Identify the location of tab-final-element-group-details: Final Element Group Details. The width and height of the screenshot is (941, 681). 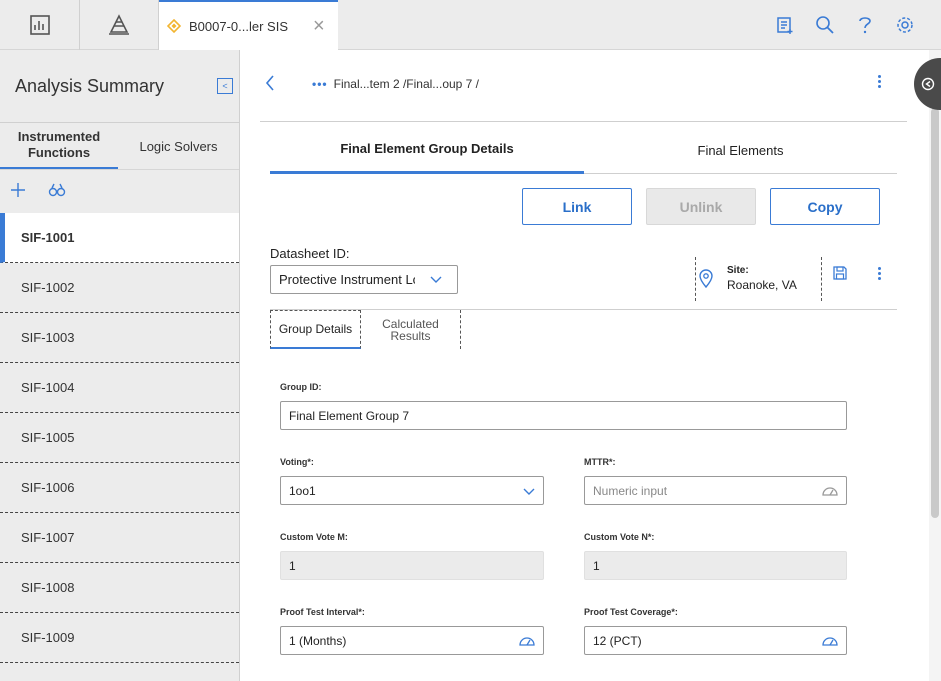
(427, 150).